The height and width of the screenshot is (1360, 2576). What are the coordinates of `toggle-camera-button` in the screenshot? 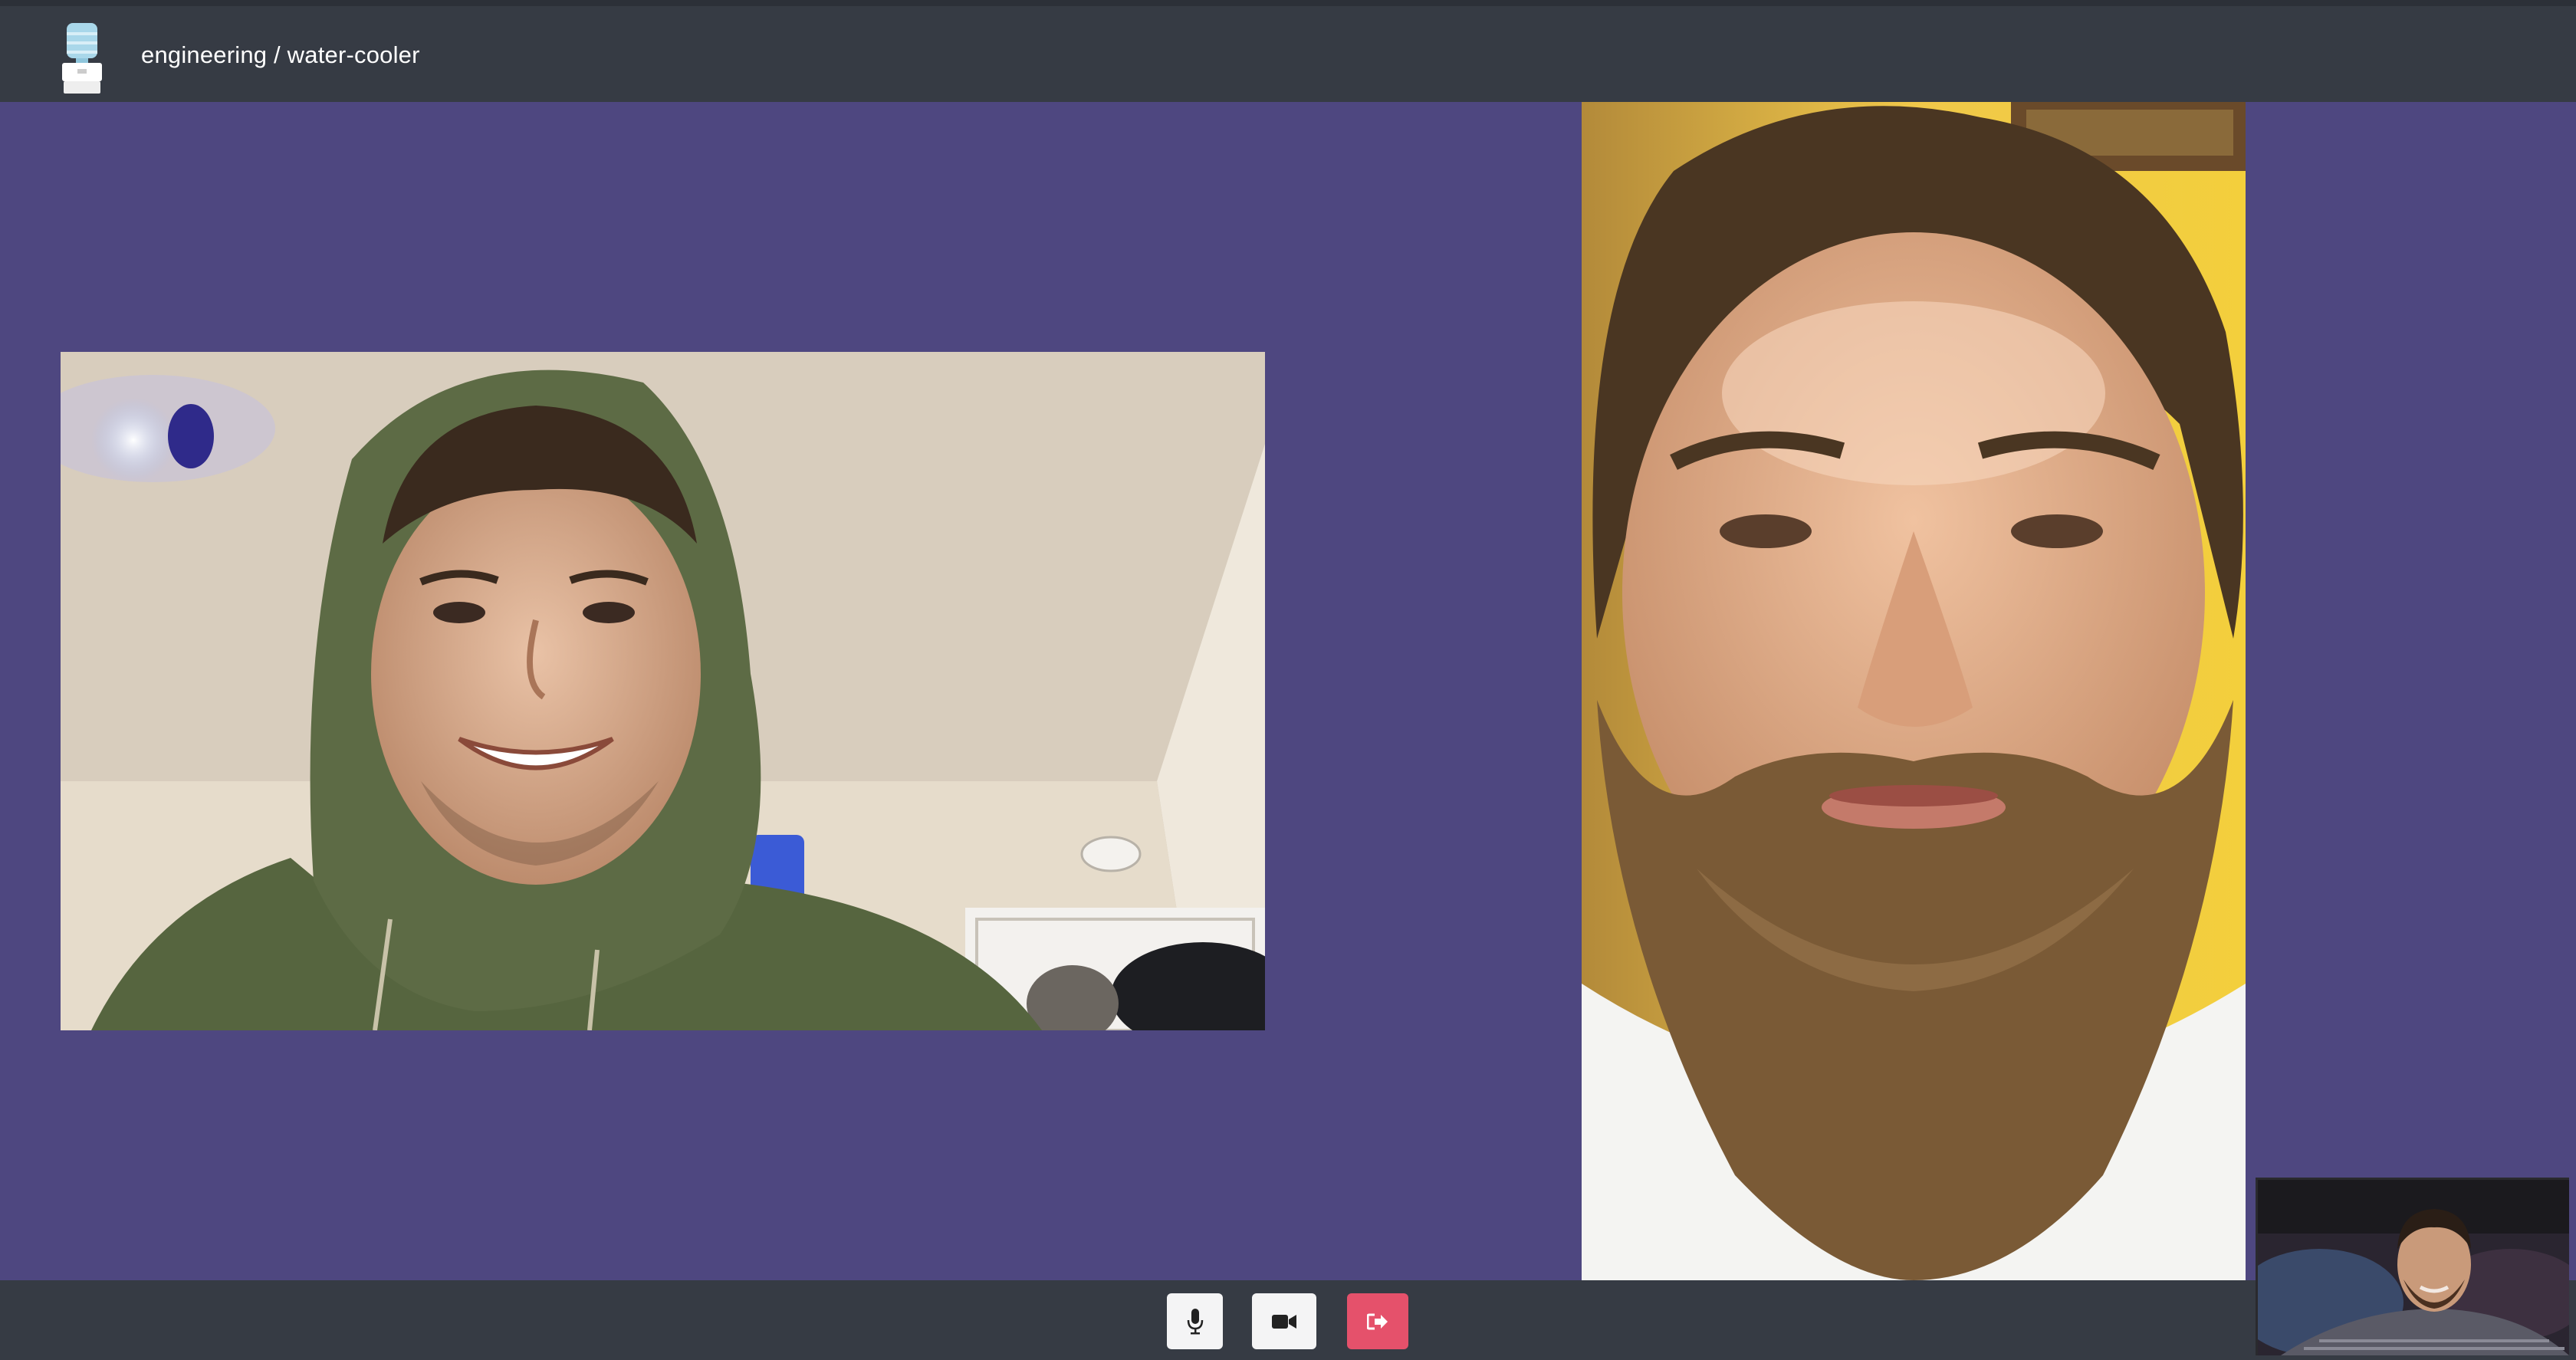 It's located at (1284, 1321).